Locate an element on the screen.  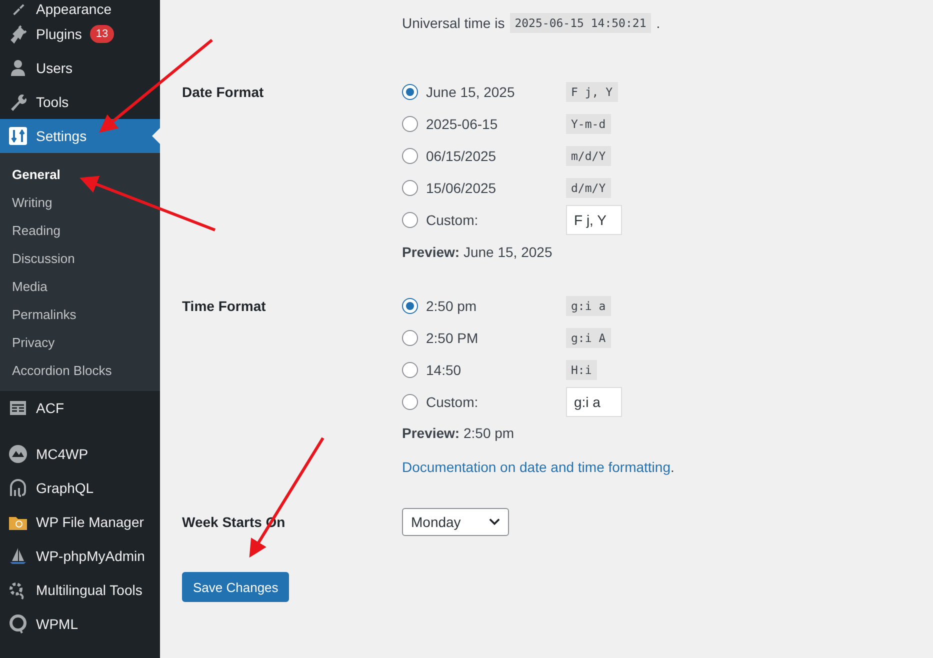
submenu-item: Reading is located at coordinates (80, 230).